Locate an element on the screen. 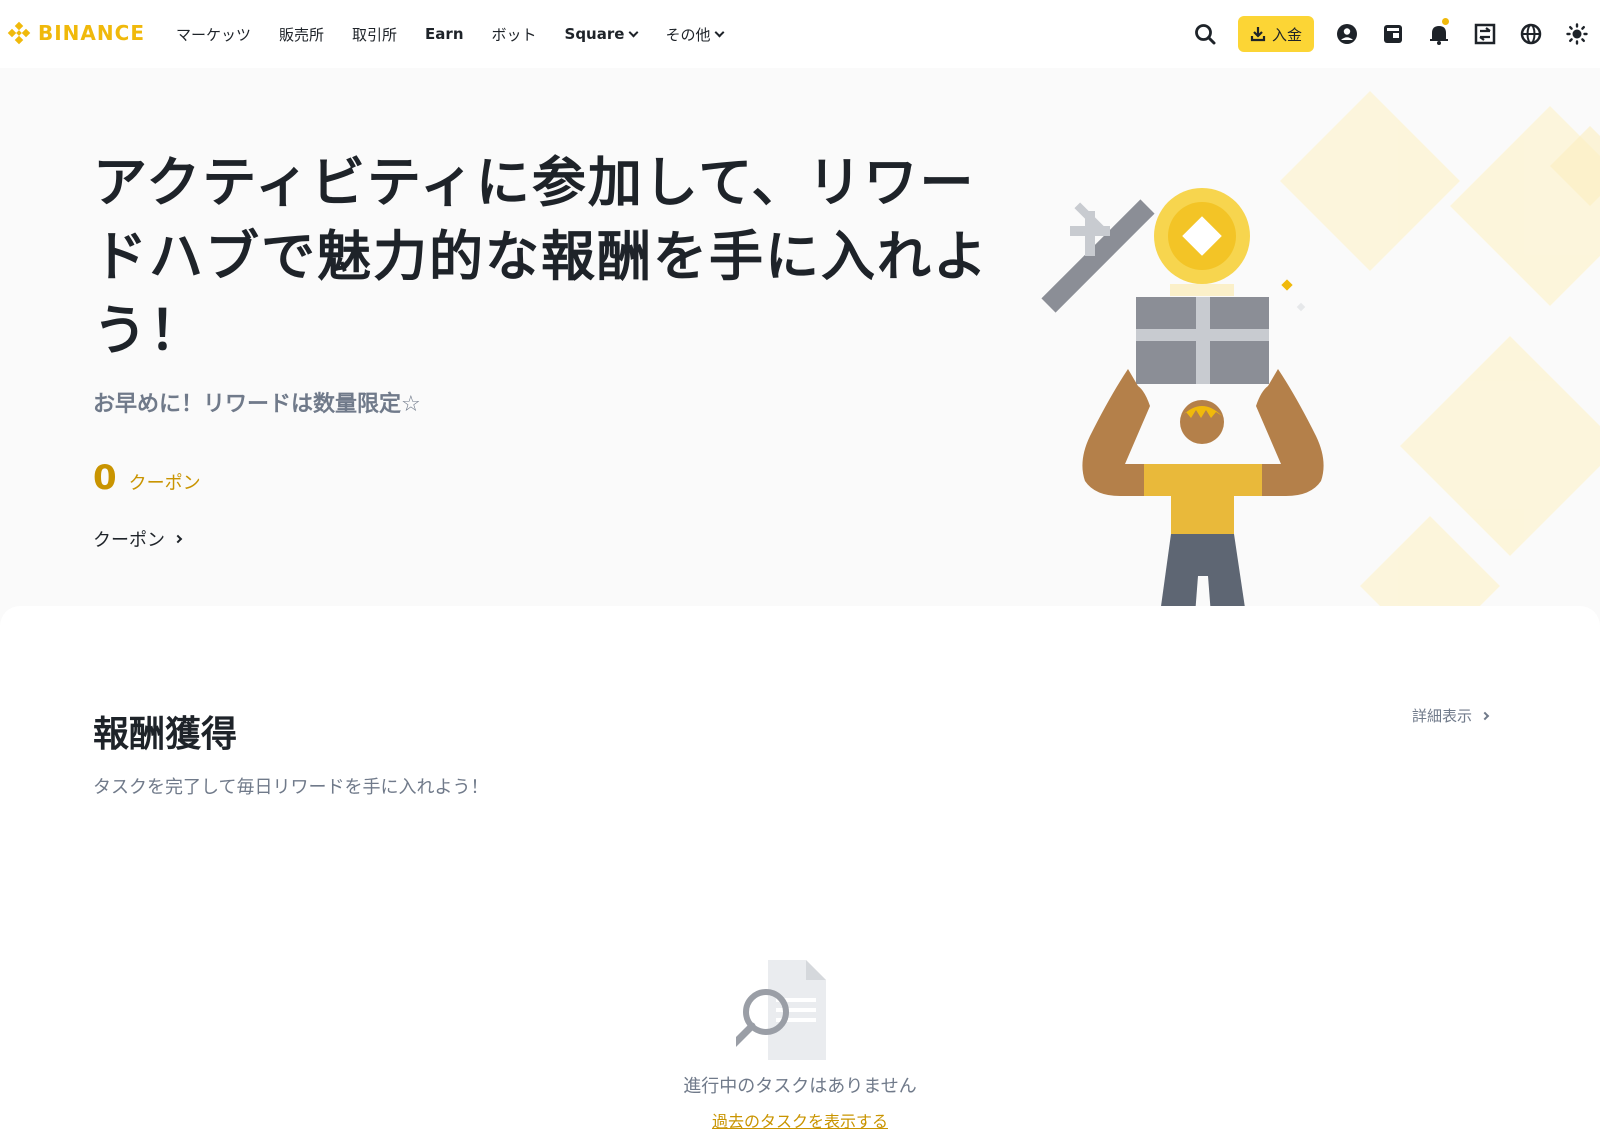 This screenshot has height=1145, width=1600. binance-logo: BINANCE is located at coordinates (75, 33).